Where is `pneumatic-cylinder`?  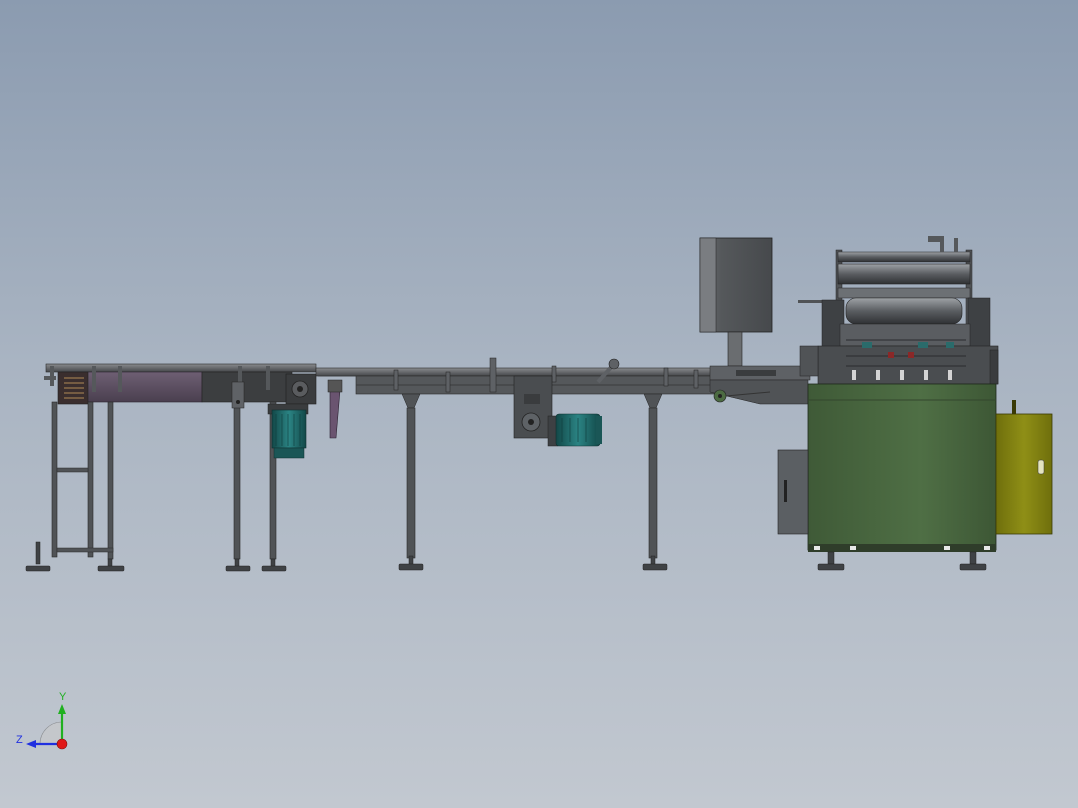
pneumatic-cylinder is located at coordinates (340, 404).